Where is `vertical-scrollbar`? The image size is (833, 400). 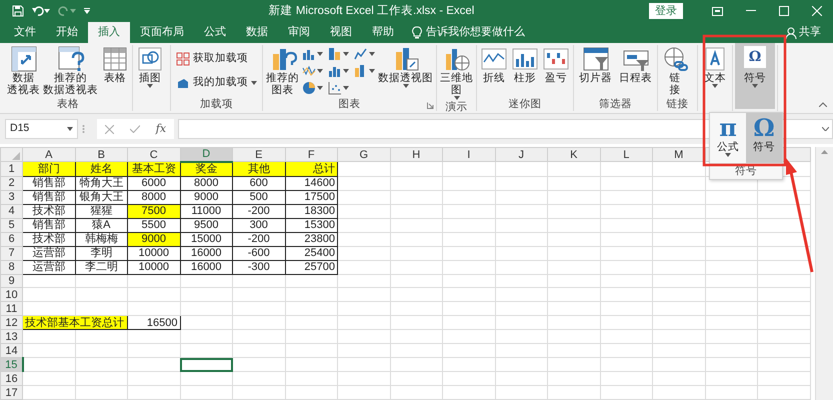
vertical-scrollbar is located at coordinates (823, 273).